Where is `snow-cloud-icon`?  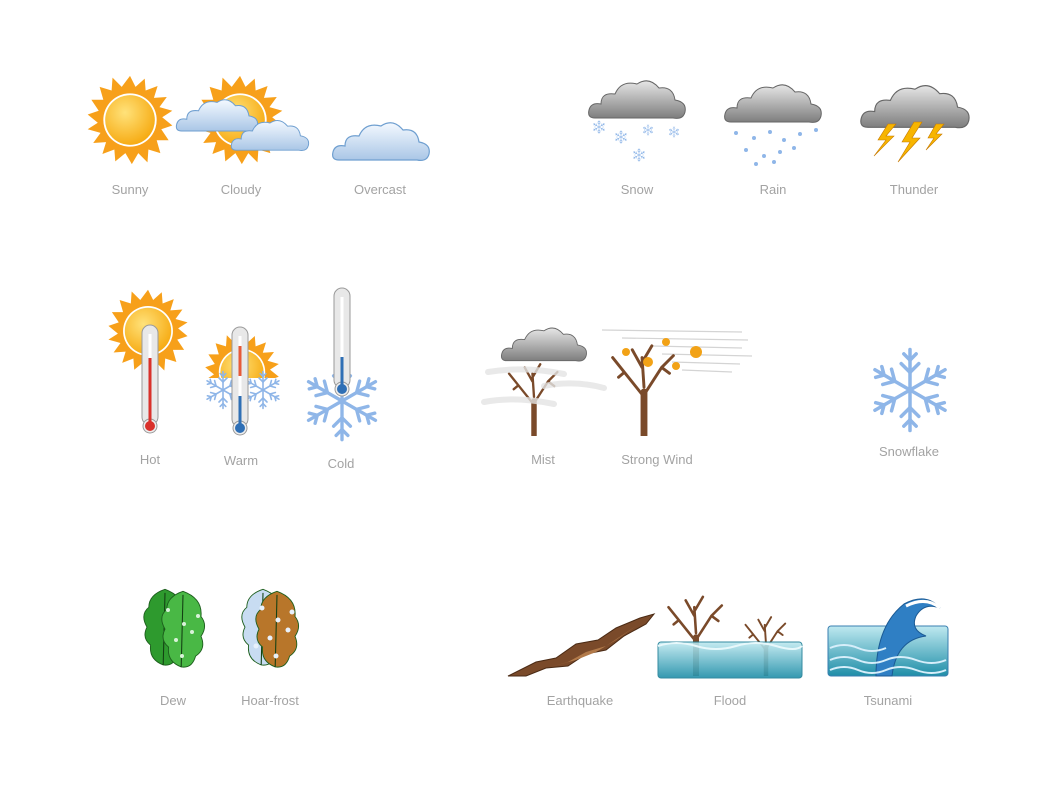 snow-cloud-icon is located at coordinates (637, 120).